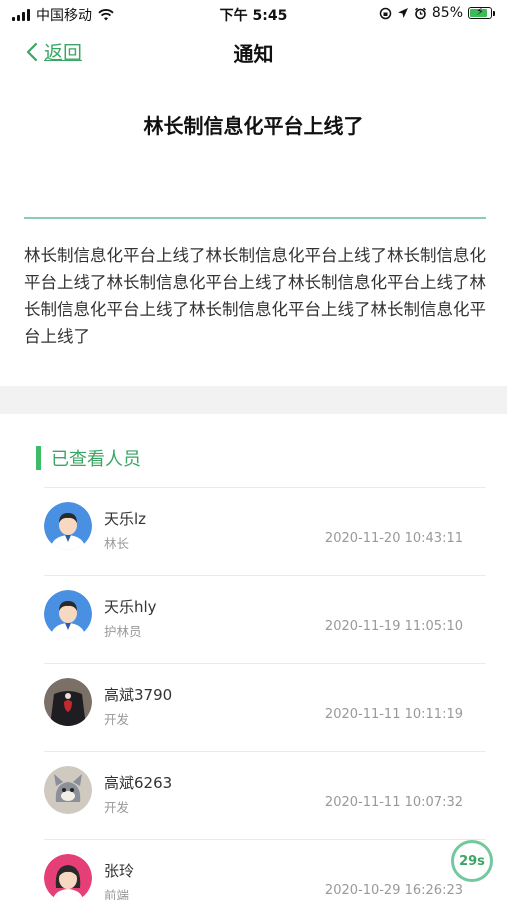 The height and width of the screenshot is (900, 507). What do you see at coordinates (393, 626) in the screenshot?
I see `viewer-time: 2020-11-19 11:05:10` at bounding box center [393, 626].